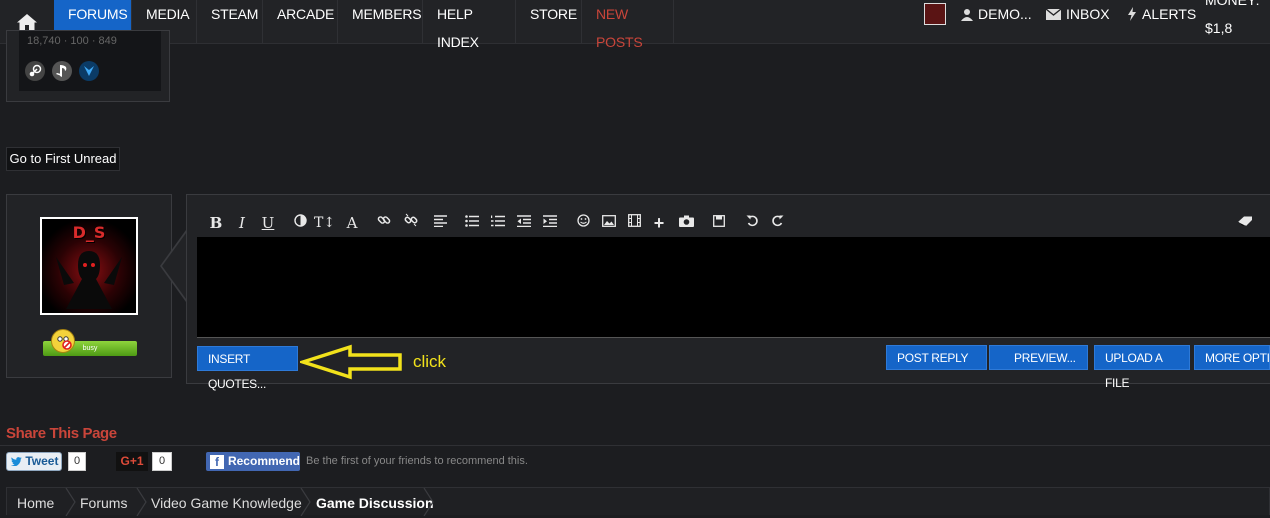 Image resolution: width=1270 pixels, height=518 pixels. What do you see at coordinates (583, 223) in the screenshot?
I see `smiley-icon` at bounding box center [583, 223].